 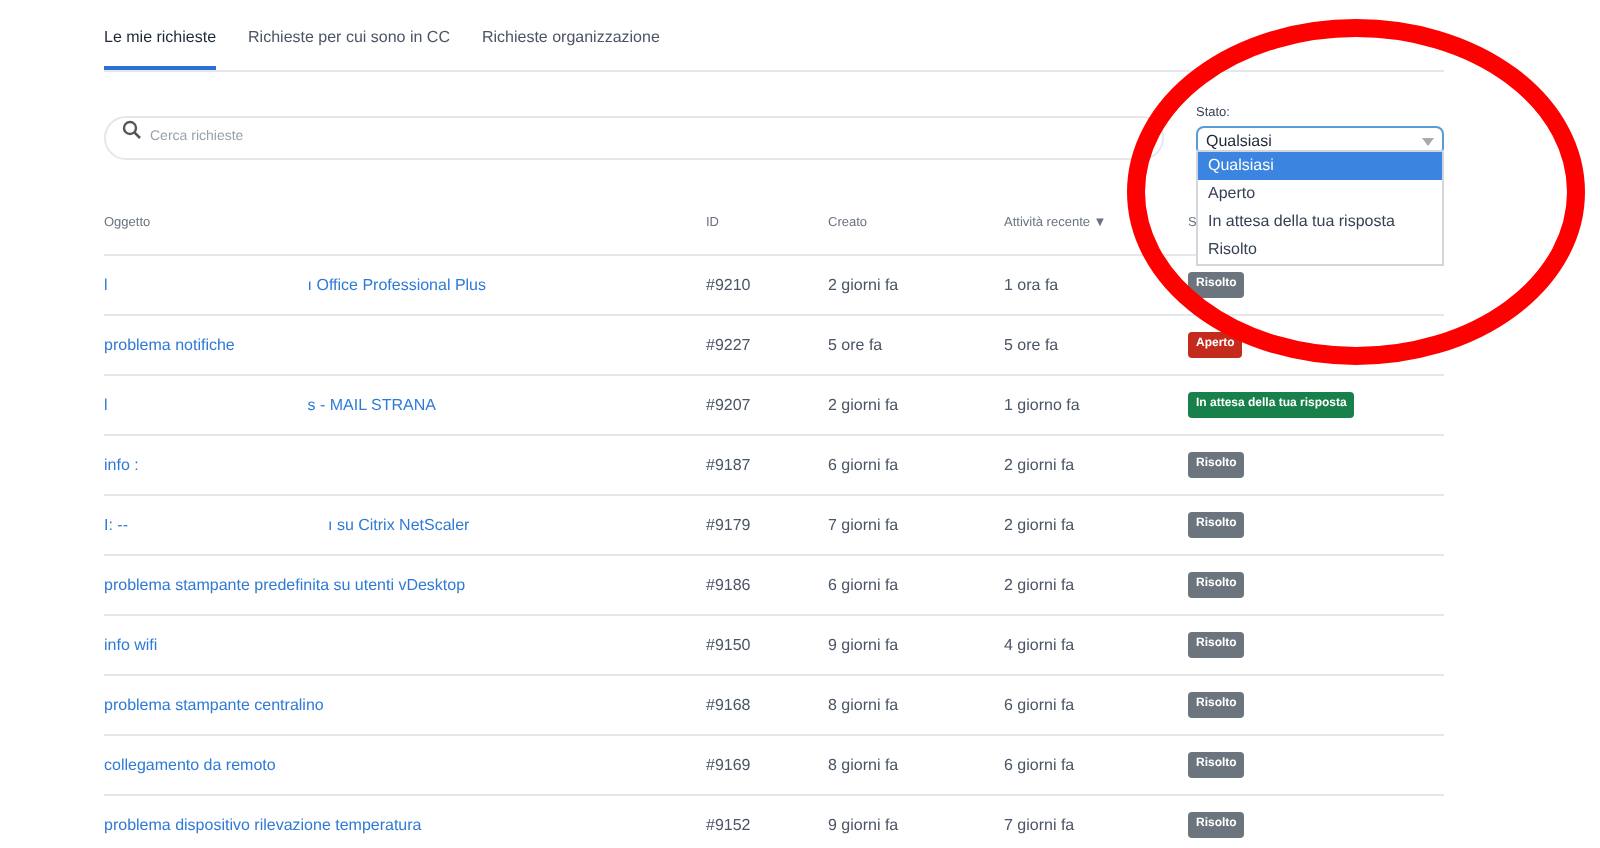 I want to click on created-cell-text: 7 giorni fa, so click(x=864, y=525).